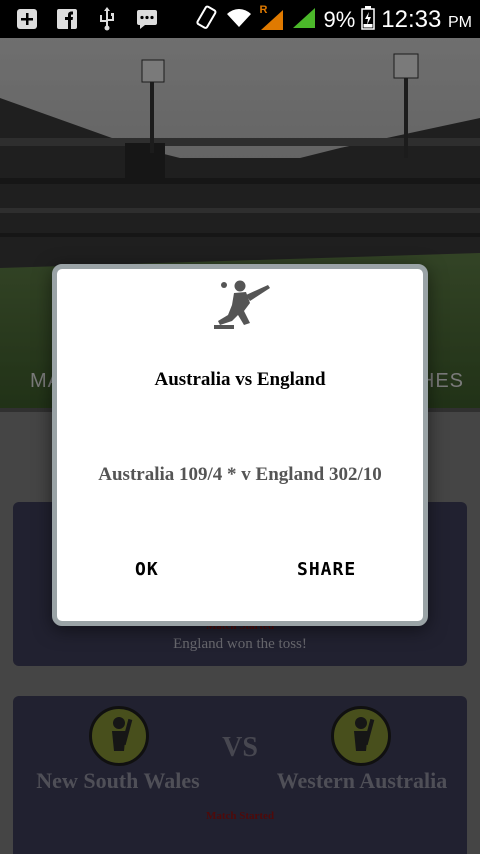 This screenshot has width=480, height=854. I want to click on clock: 12:33 PM, so click(426, 20).